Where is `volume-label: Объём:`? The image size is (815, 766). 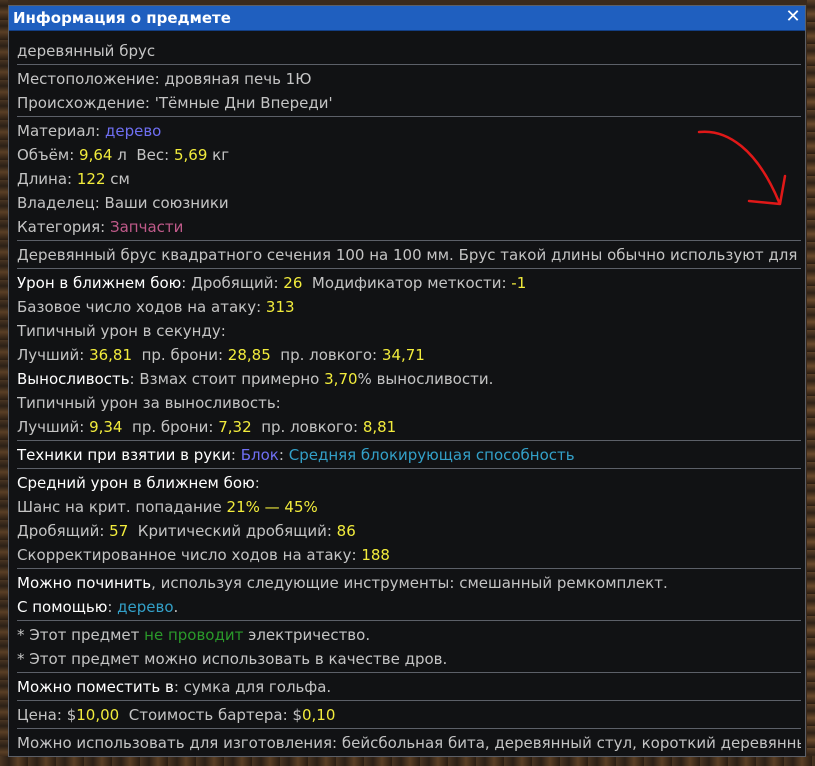 volume-label: Объём: is located at coordinates (46, 155).